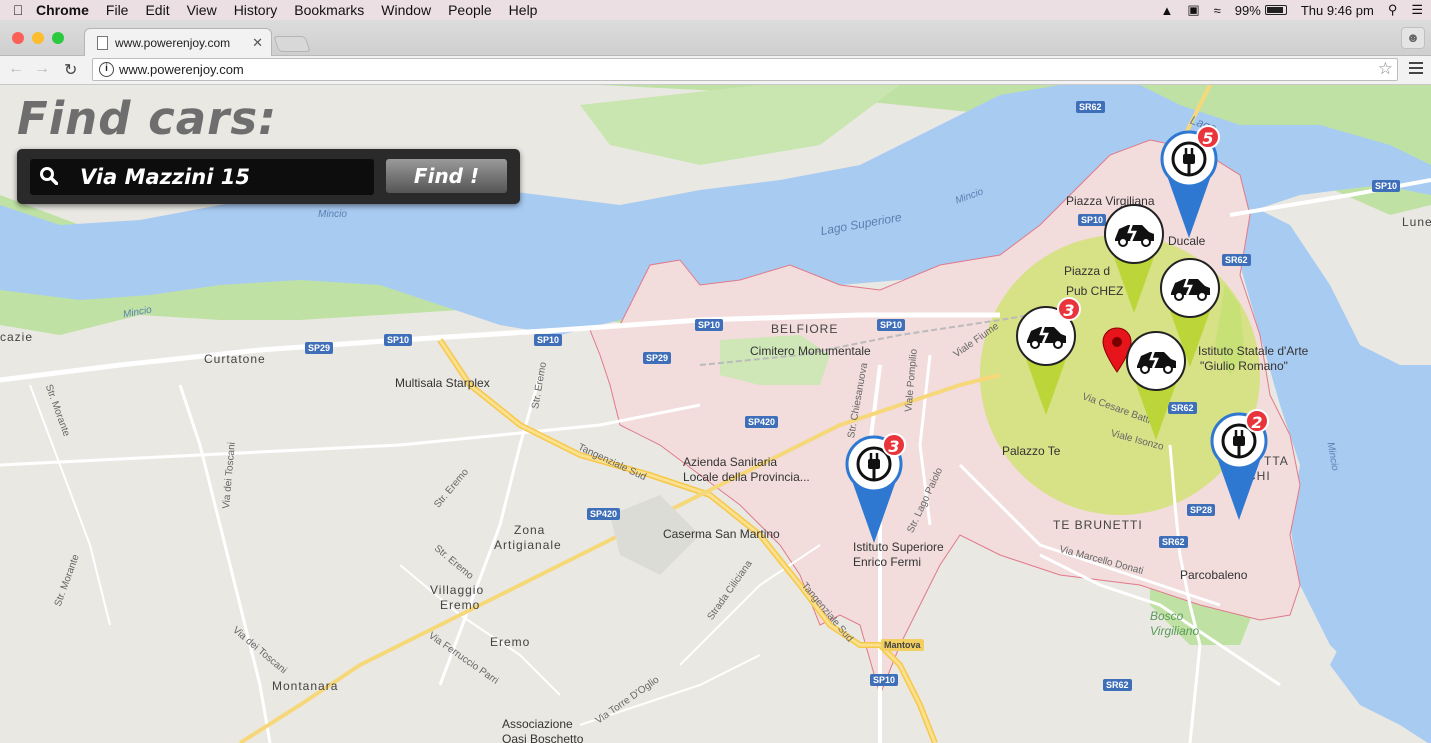 The width and height of the screenshot is (1431, 743). What do you see at coordinates (810, 351) in the screenshot?
I see `map-label: Cimitero Monumentale` at bounding box center [810, 351].